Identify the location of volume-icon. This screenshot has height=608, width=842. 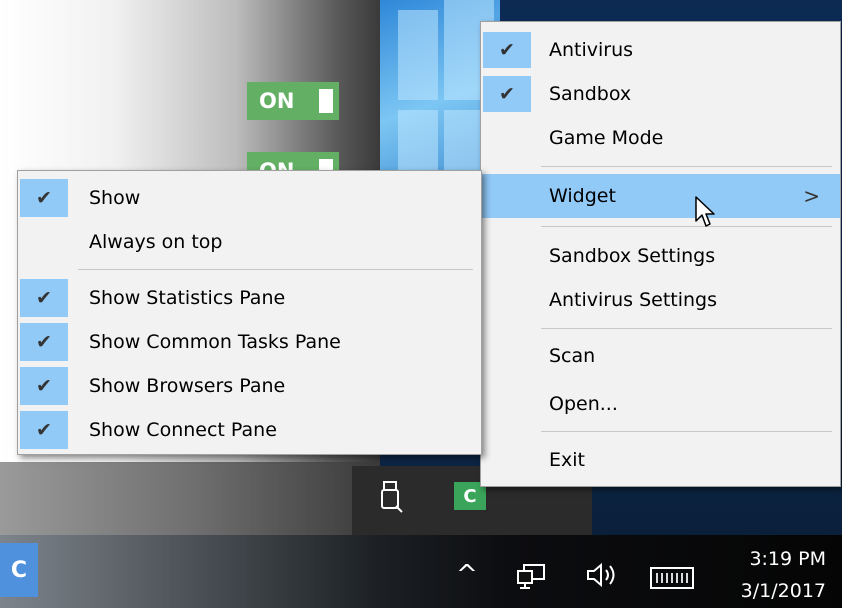
(604, 575).